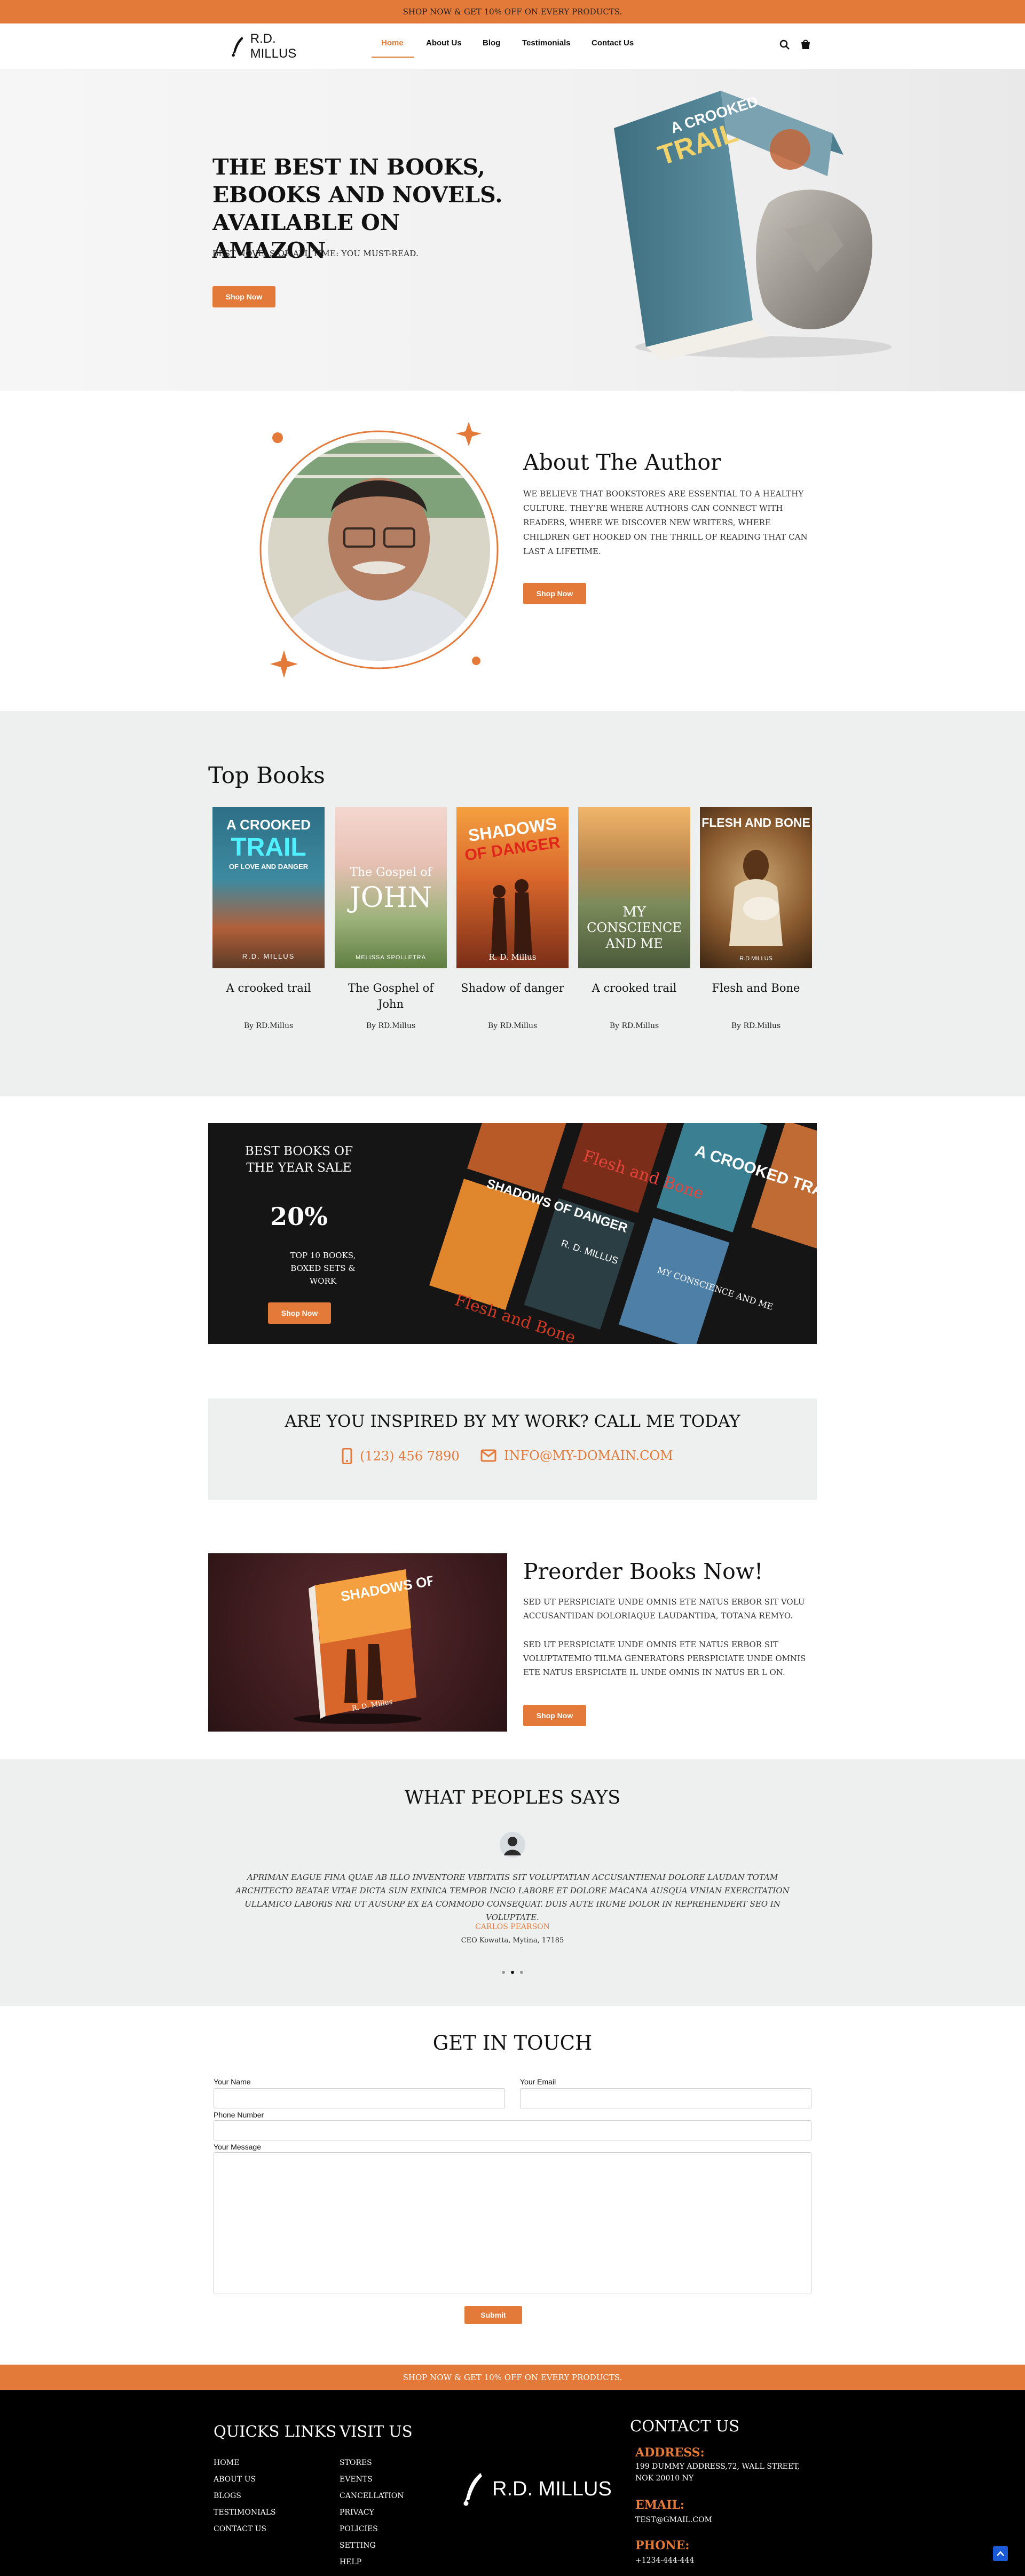 Image resolution: width=1025 pixels, height=2576 pixels. I want to click on book-cover-title: The Gospel of, so click(391, 872).